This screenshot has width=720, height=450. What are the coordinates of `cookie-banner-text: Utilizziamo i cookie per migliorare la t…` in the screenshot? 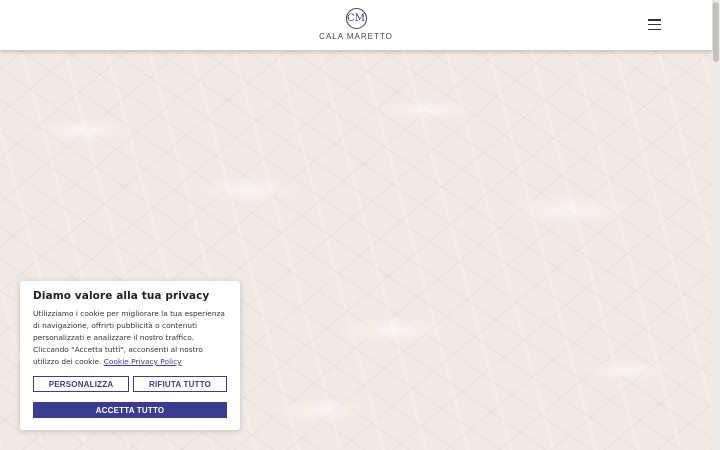 It's located at (132, 338).